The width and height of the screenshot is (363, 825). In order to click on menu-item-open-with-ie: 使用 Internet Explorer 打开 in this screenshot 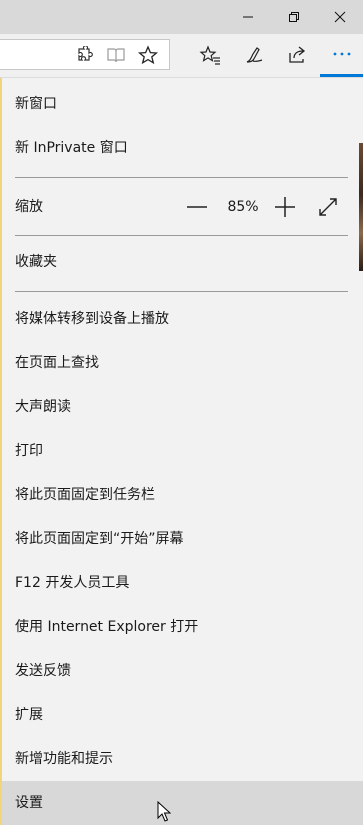, I will do `click(174, 627)`.